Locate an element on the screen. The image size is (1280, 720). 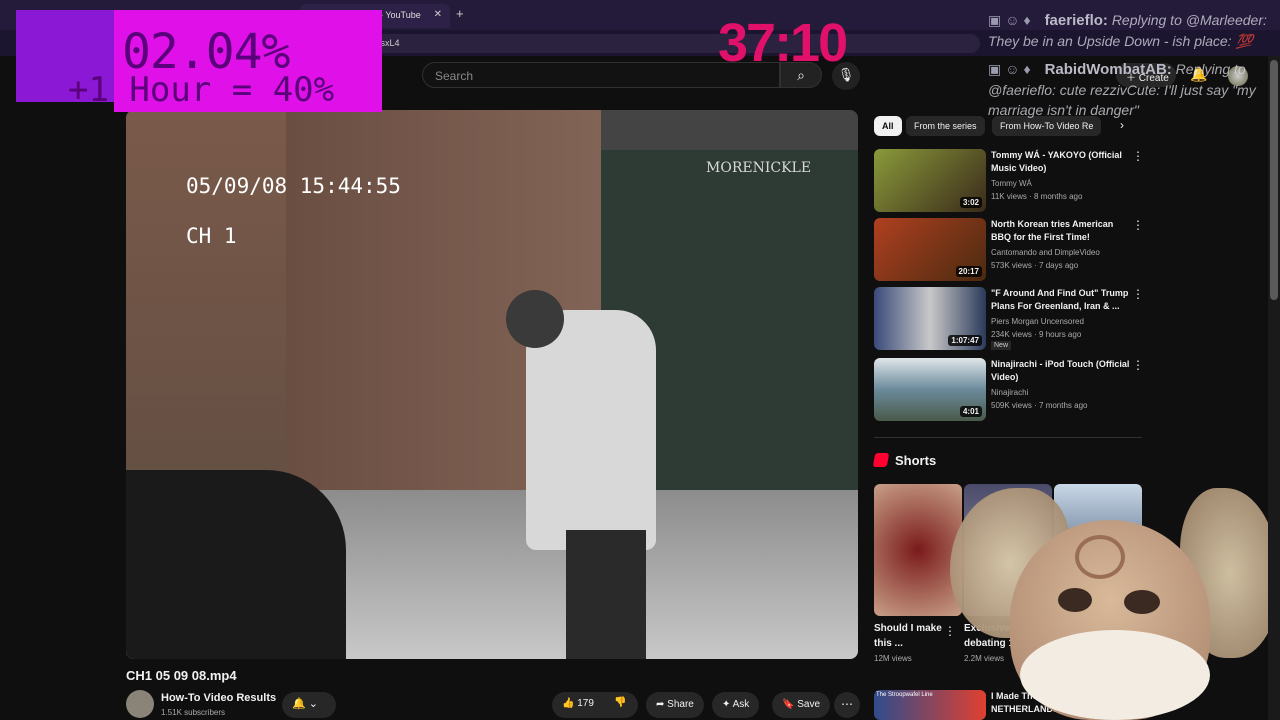
short-views: 2.2M views is located at coordinates (984, 658).